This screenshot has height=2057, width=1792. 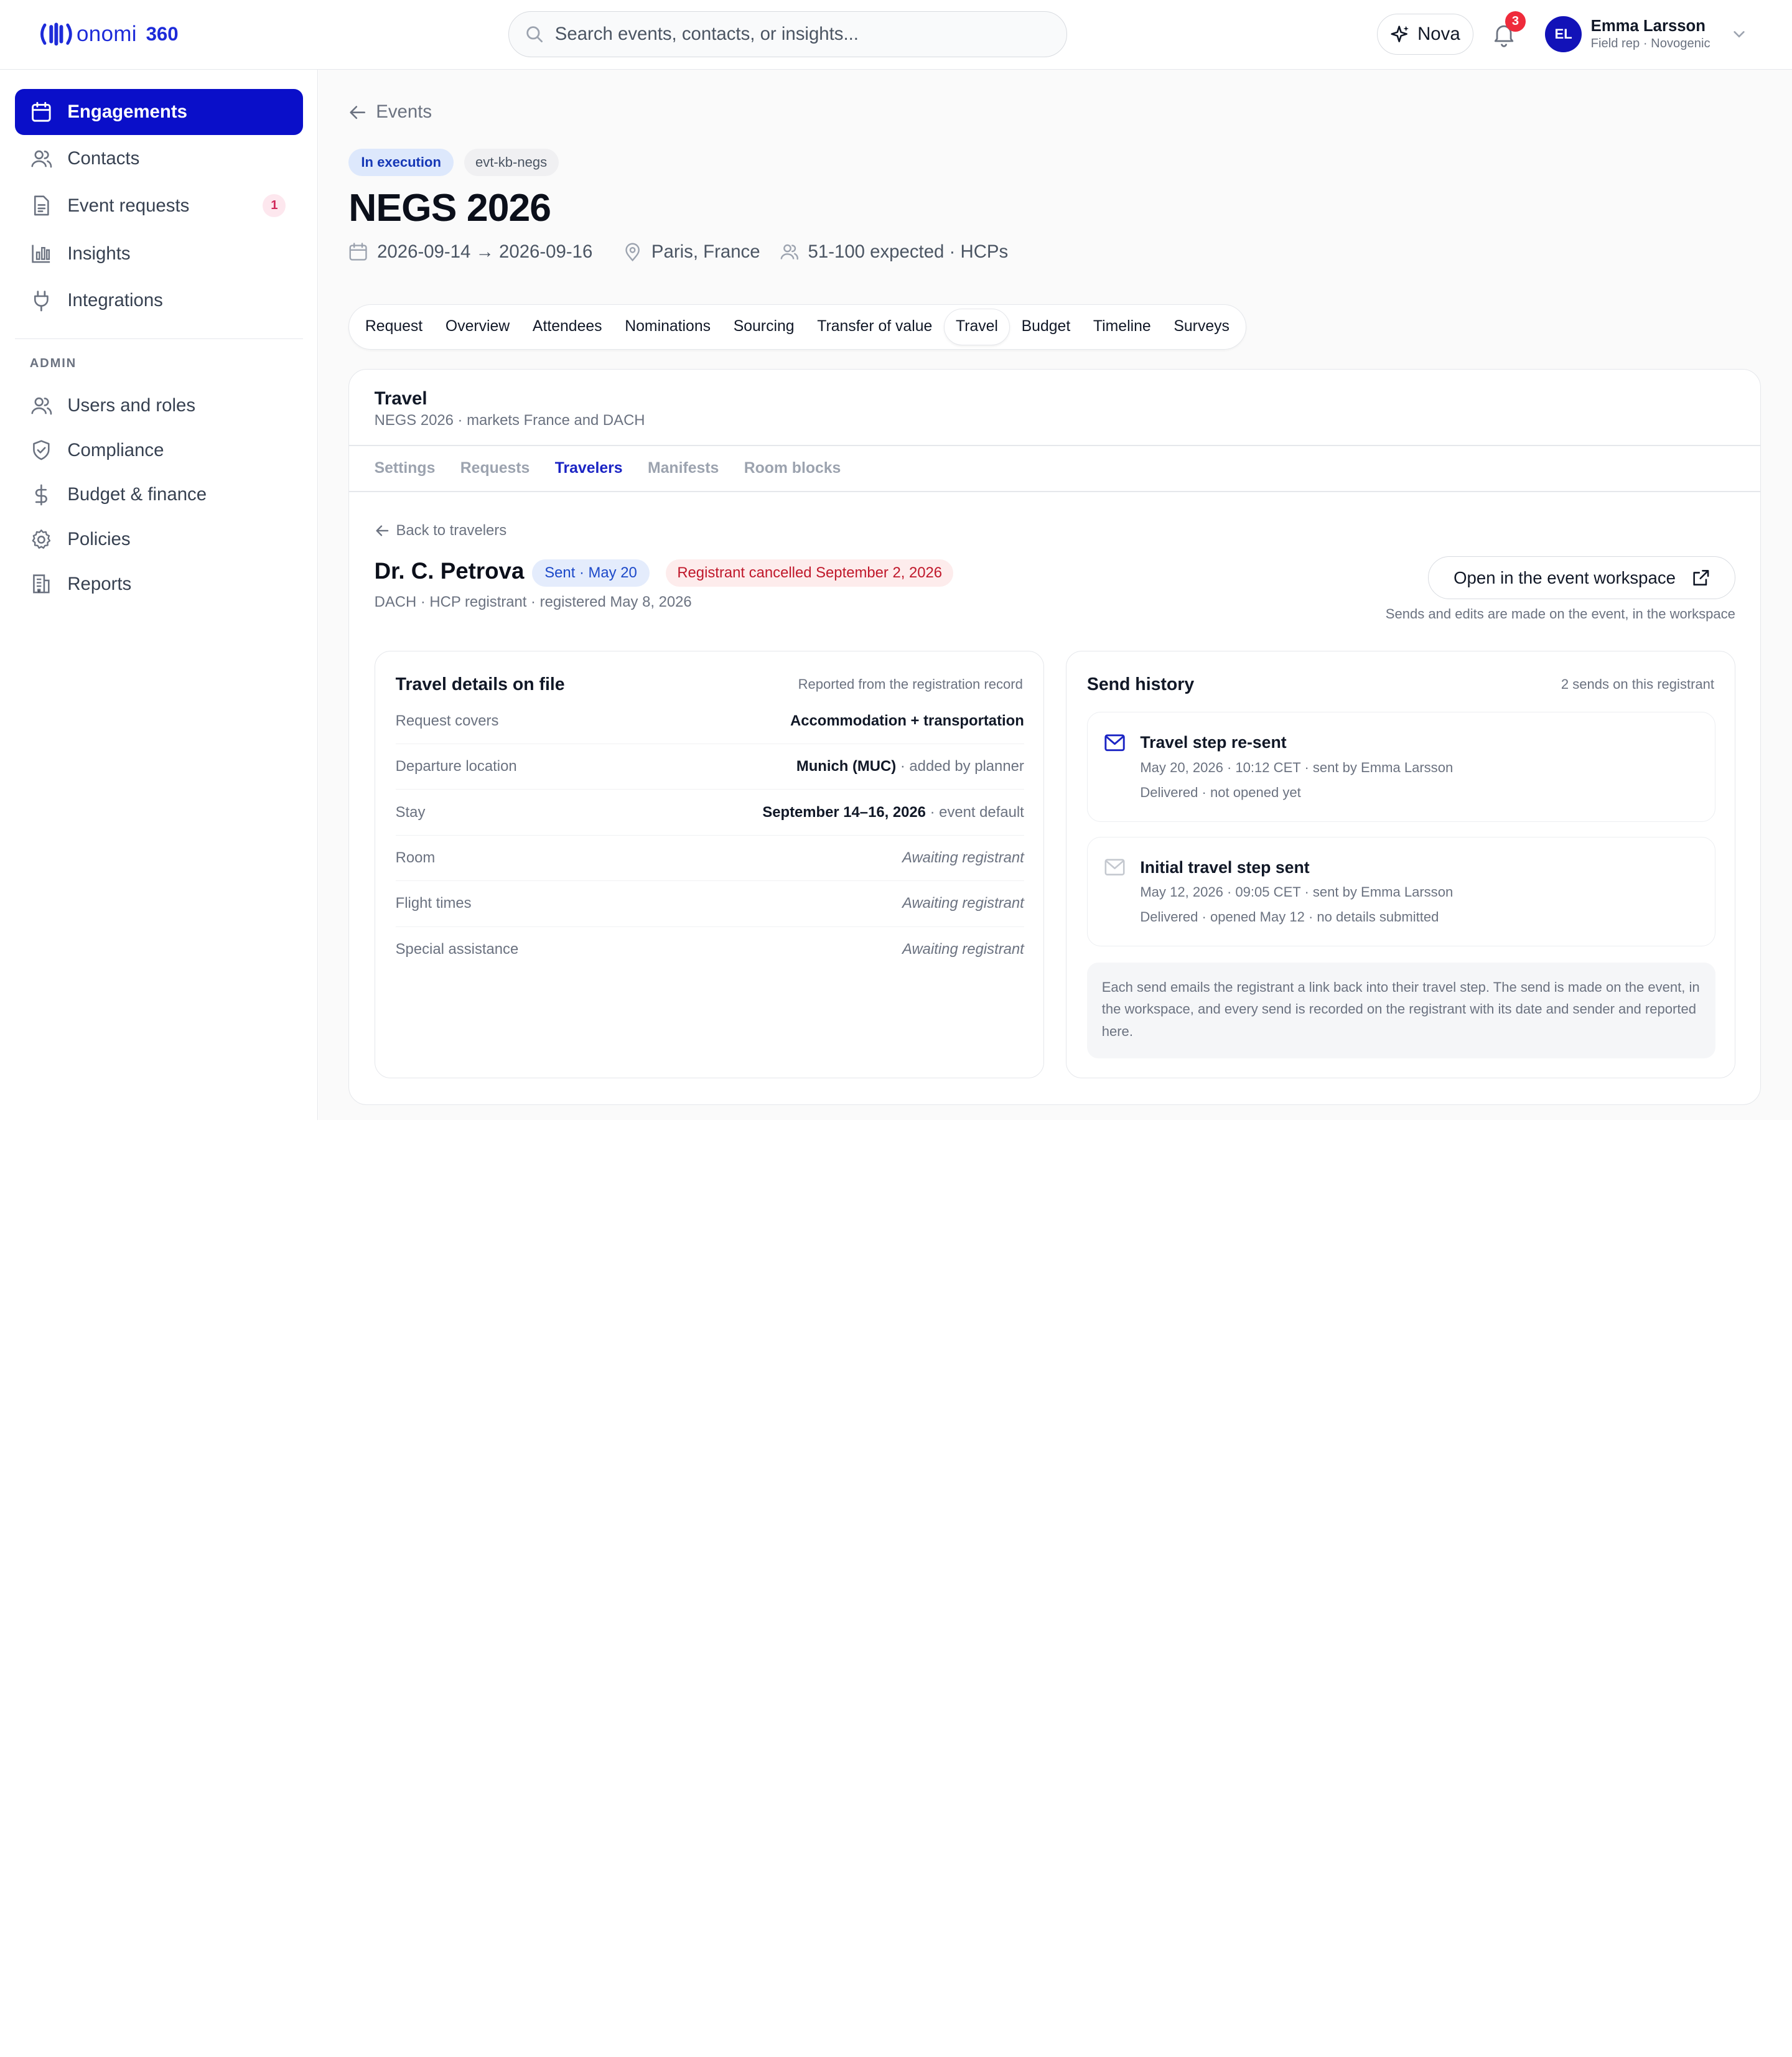 I want to click on send-history-title: Send history, so click(x=1140, y=684).